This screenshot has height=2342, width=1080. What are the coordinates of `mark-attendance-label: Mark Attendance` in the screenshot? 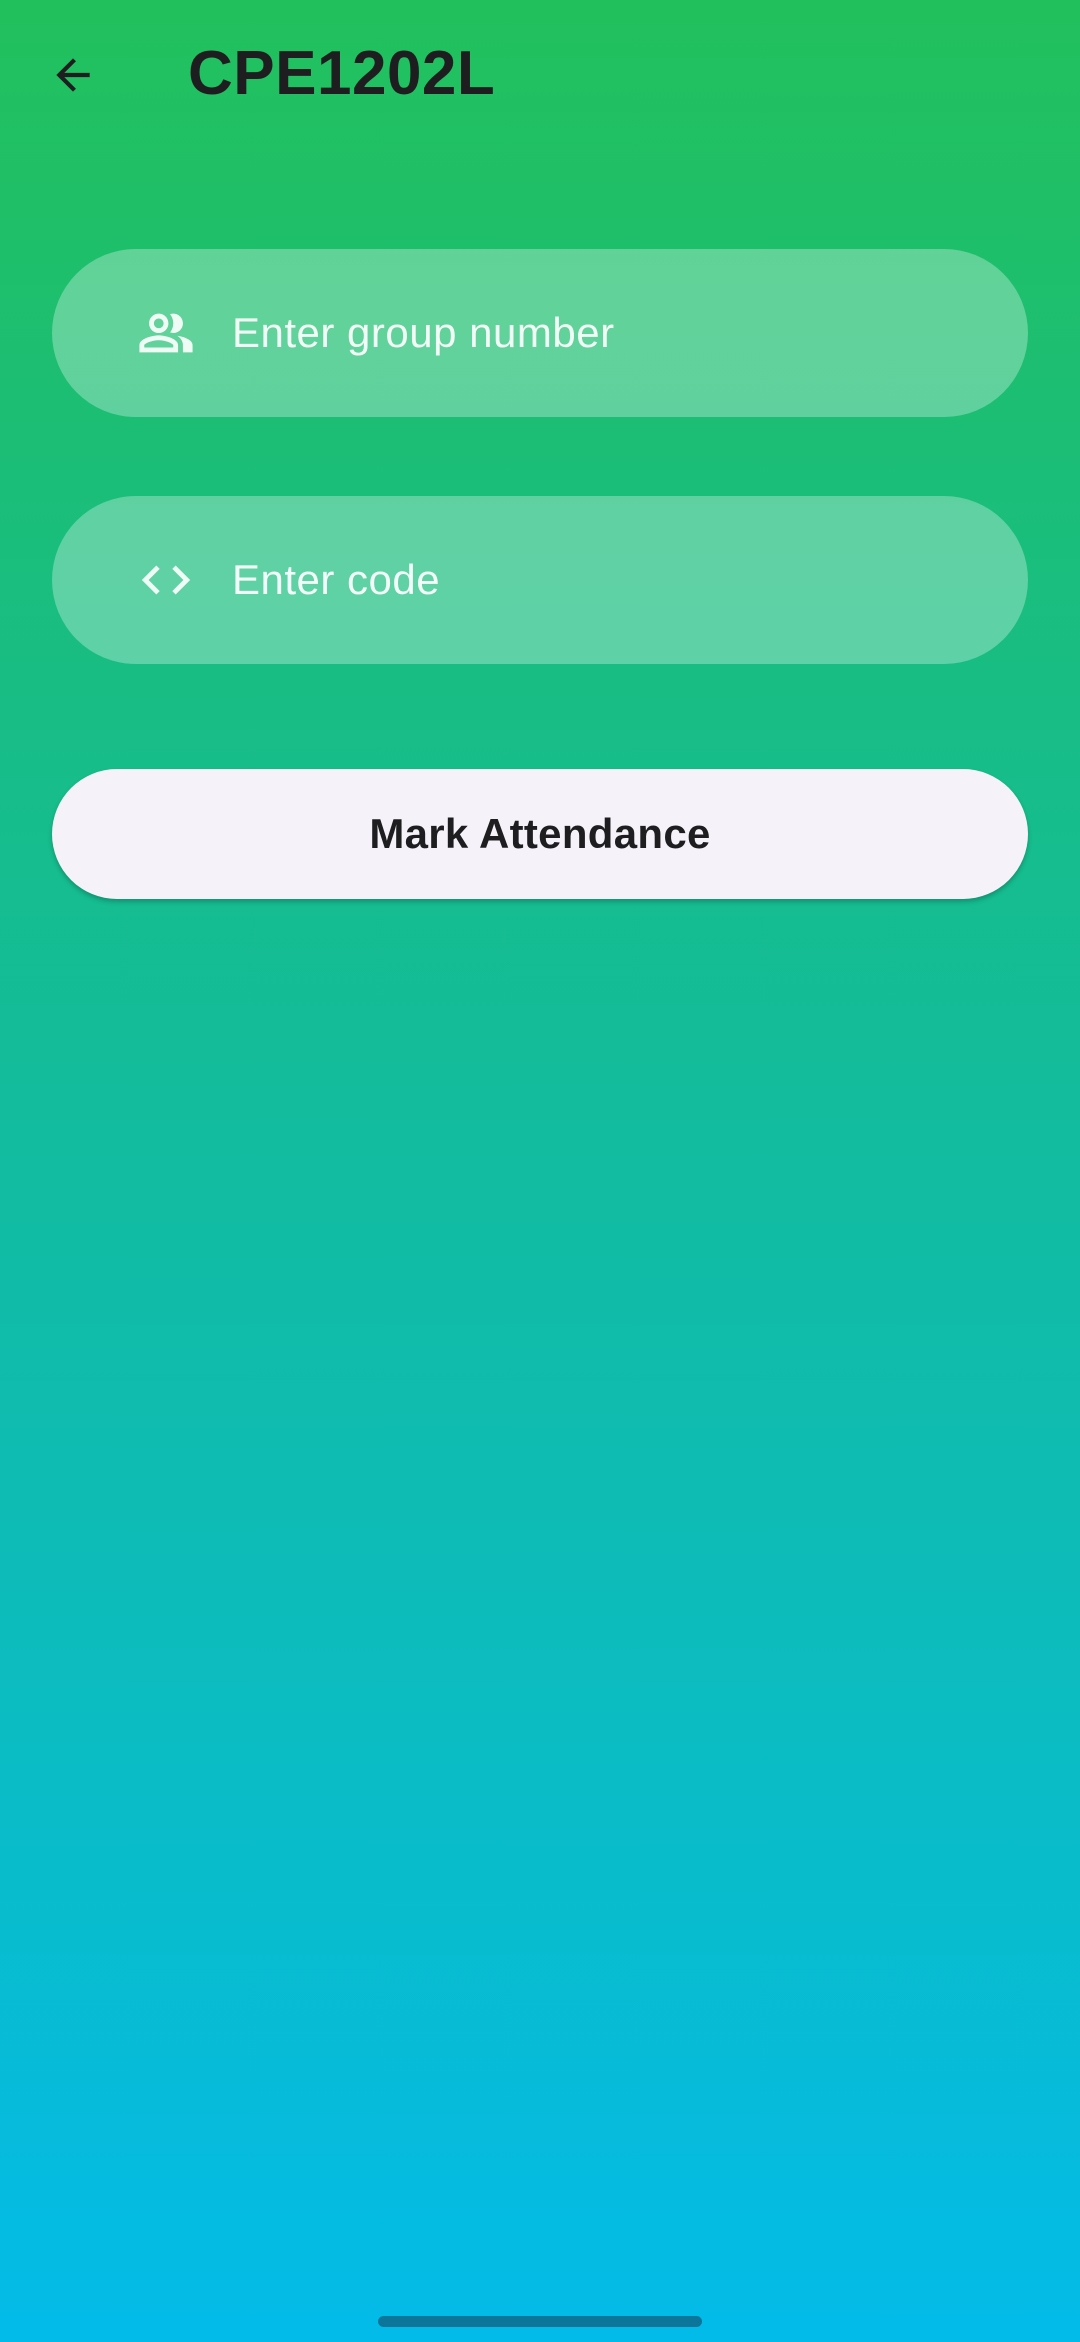 It's located at (540, 833).